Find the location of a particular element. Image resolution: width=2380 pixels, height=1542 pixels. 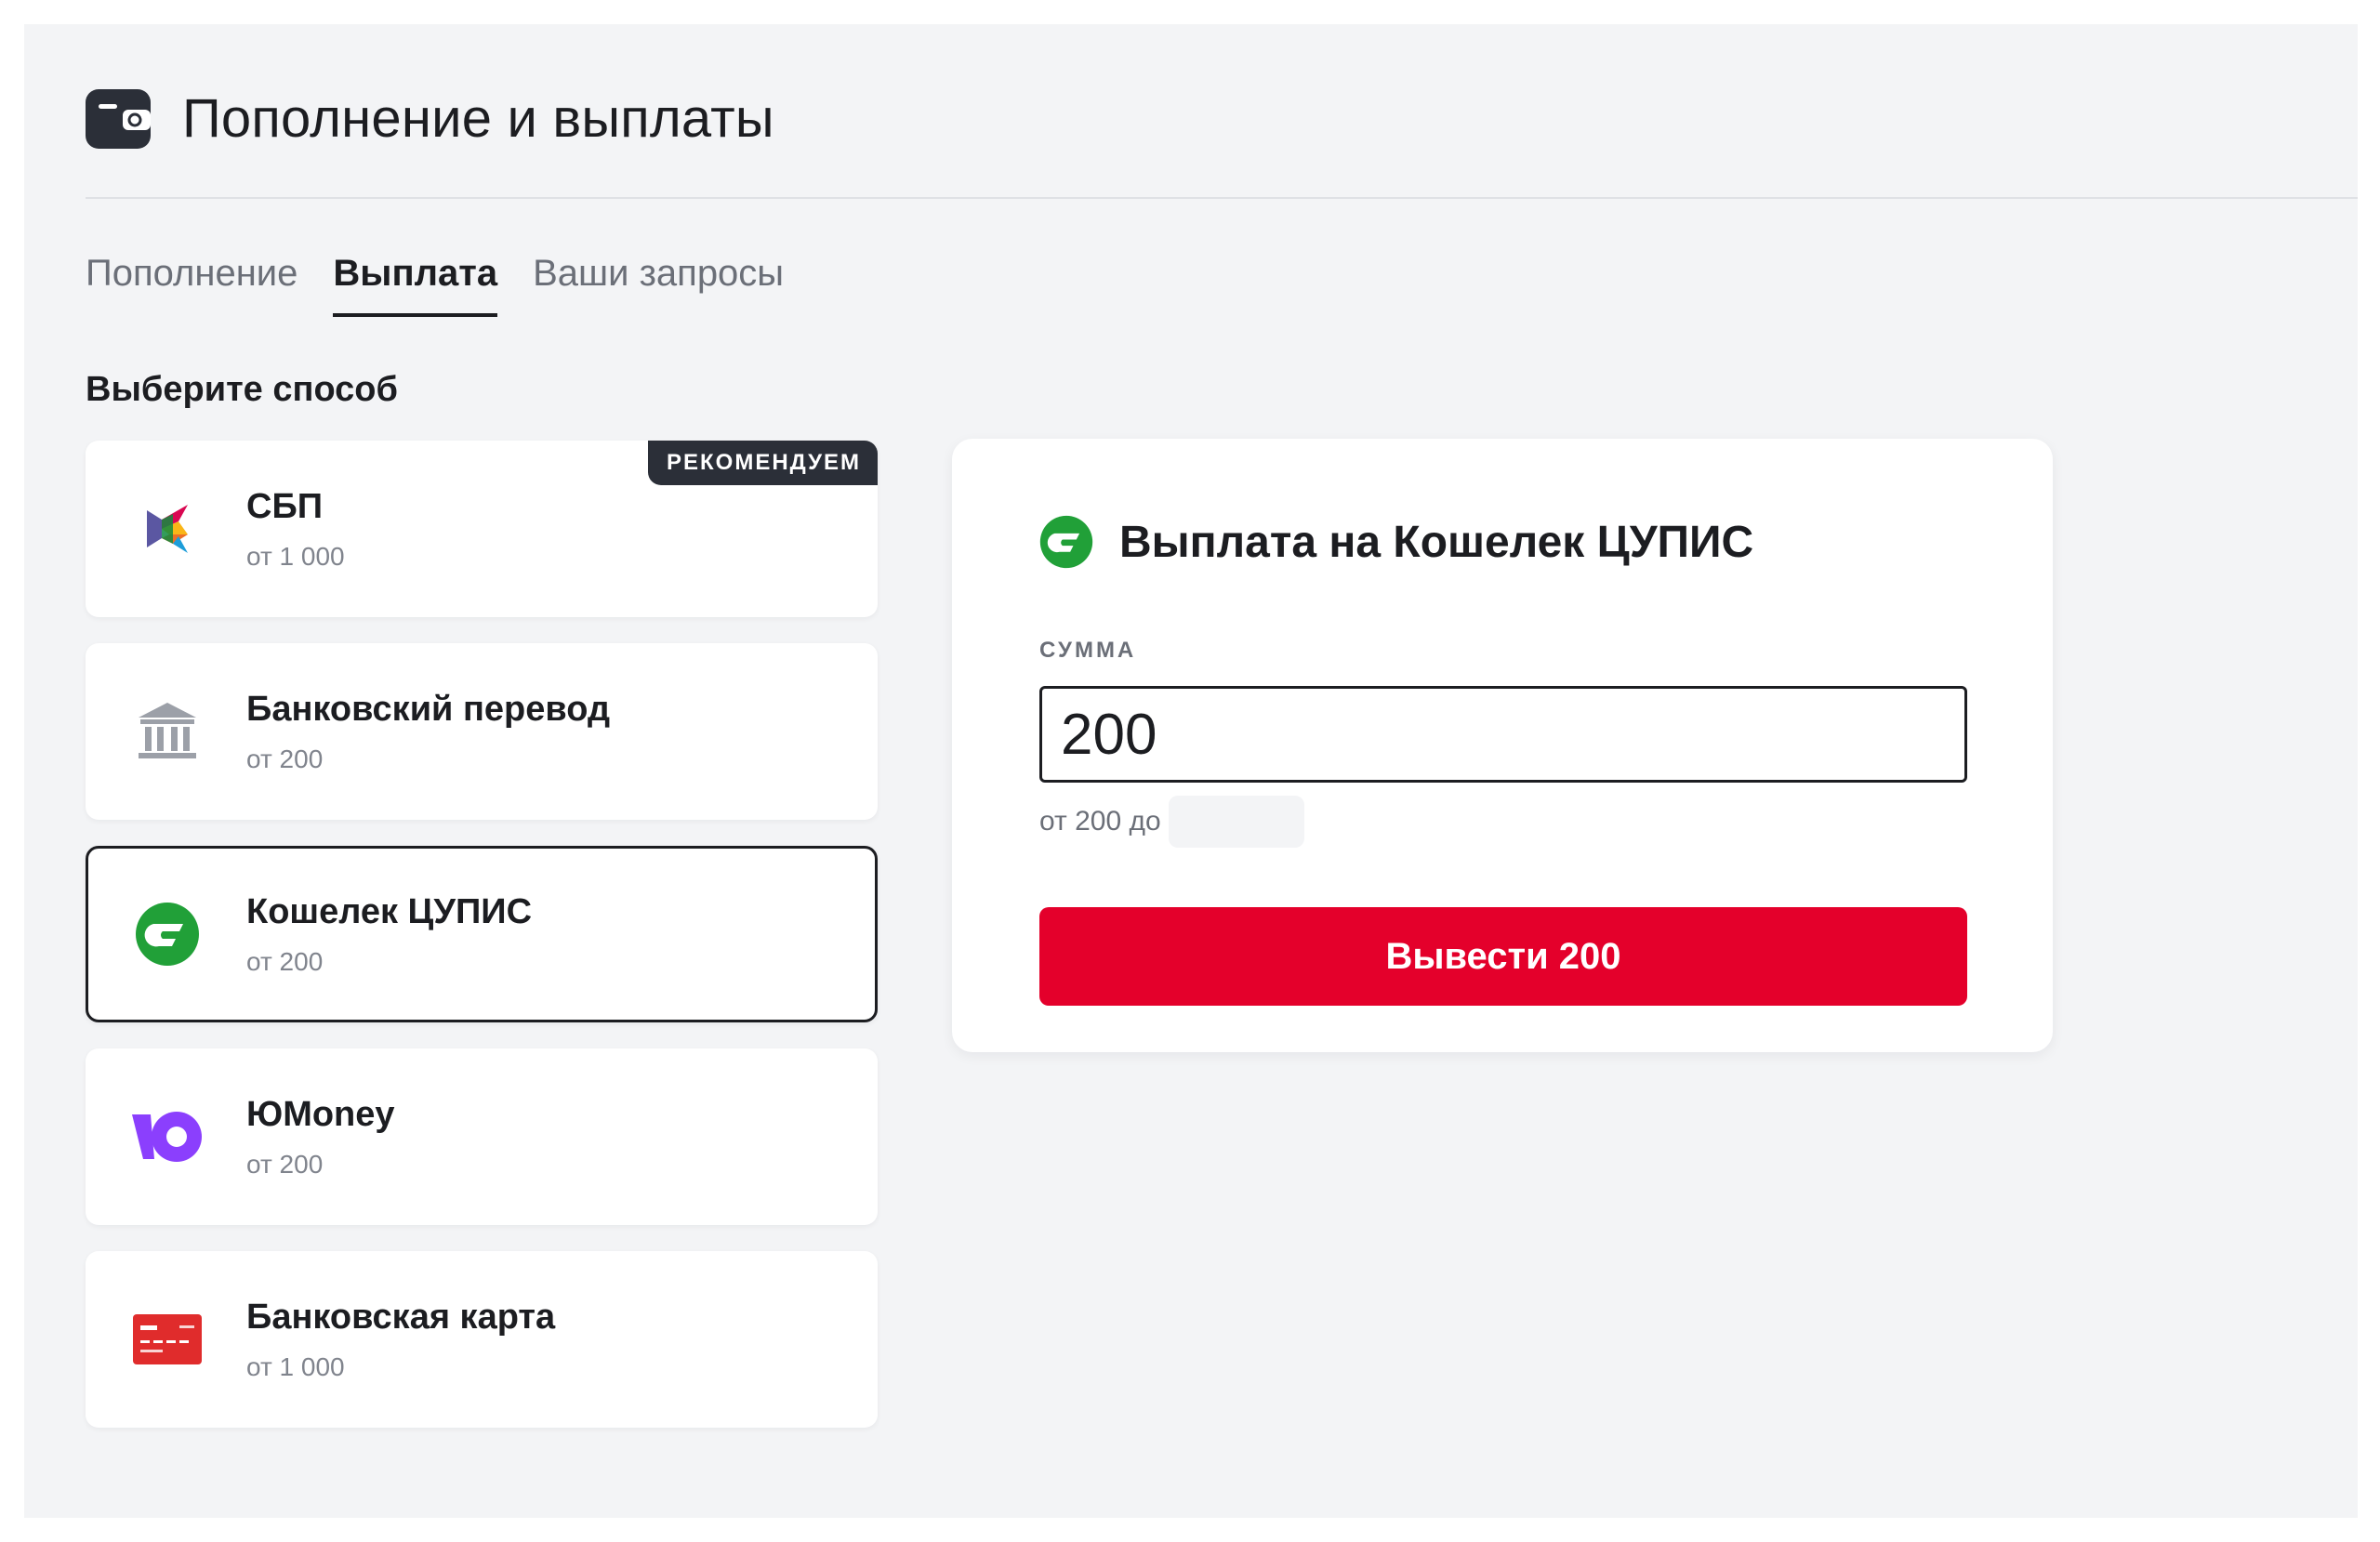

method-card-bank-card: Банковская карта от 1 000 is located at coordinates (482, 1339).